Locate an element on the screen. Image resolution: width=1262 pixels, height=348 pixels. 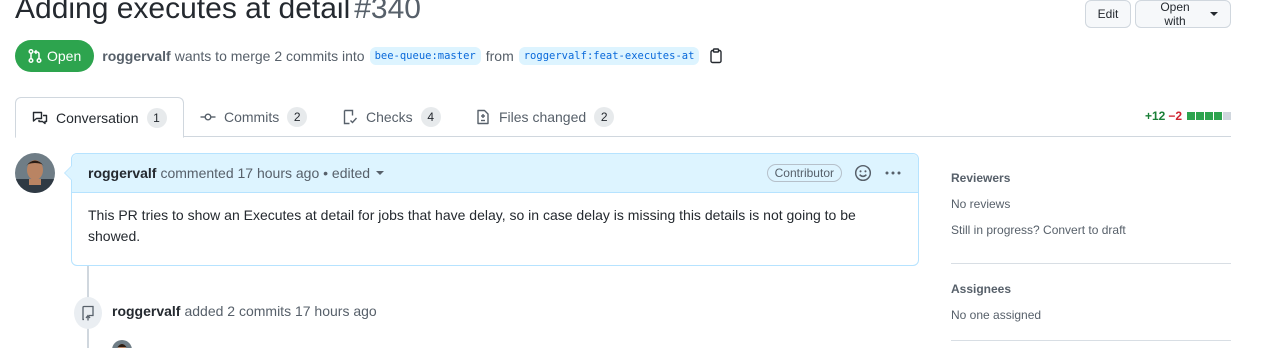
tab-checks-label: Checks is located at coordinates (389, 117).